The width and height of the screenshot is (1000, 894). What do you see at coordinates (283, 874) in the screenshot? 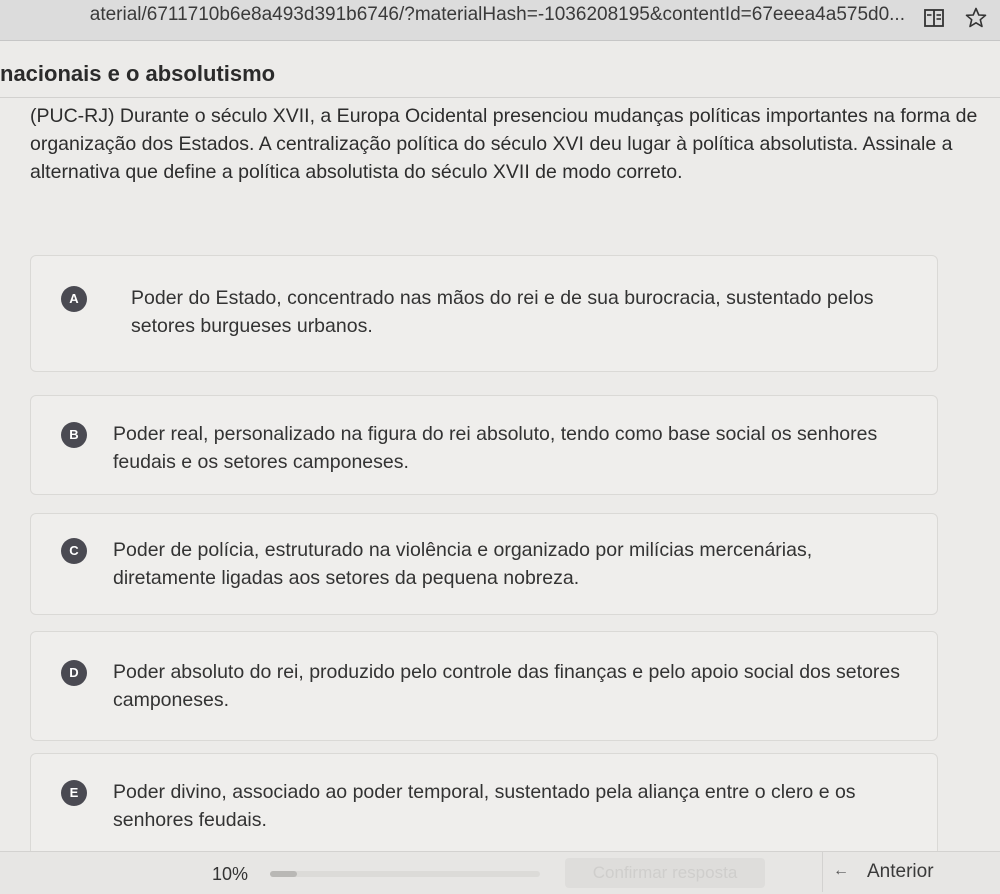
I see `progress-bar-fill` at bounding box center [283, 874].